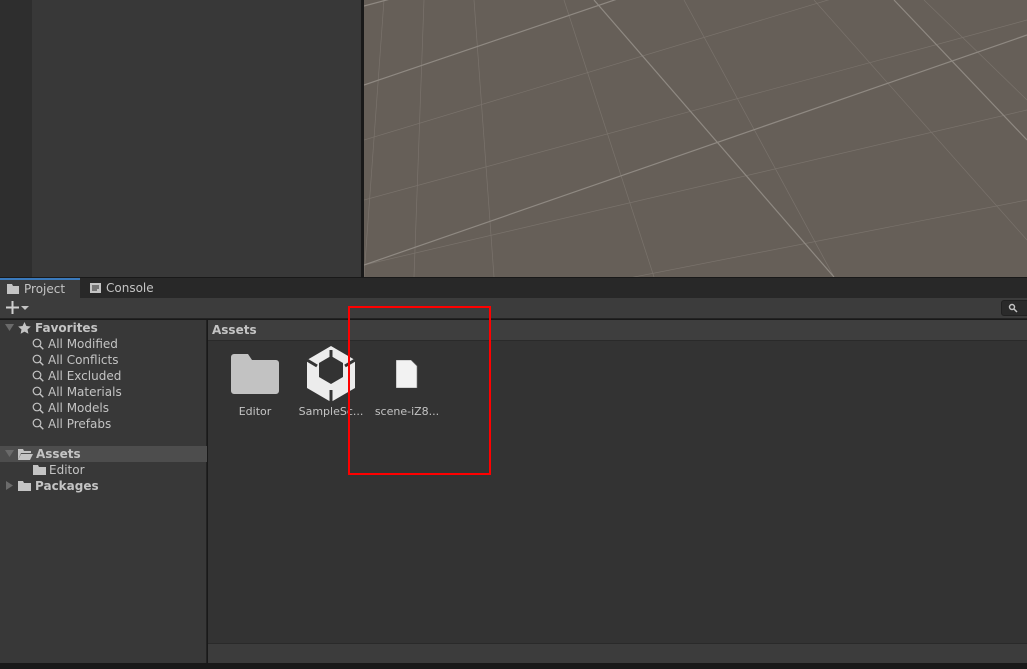  I want to click on chevron-down-icon, so click(25, 307).